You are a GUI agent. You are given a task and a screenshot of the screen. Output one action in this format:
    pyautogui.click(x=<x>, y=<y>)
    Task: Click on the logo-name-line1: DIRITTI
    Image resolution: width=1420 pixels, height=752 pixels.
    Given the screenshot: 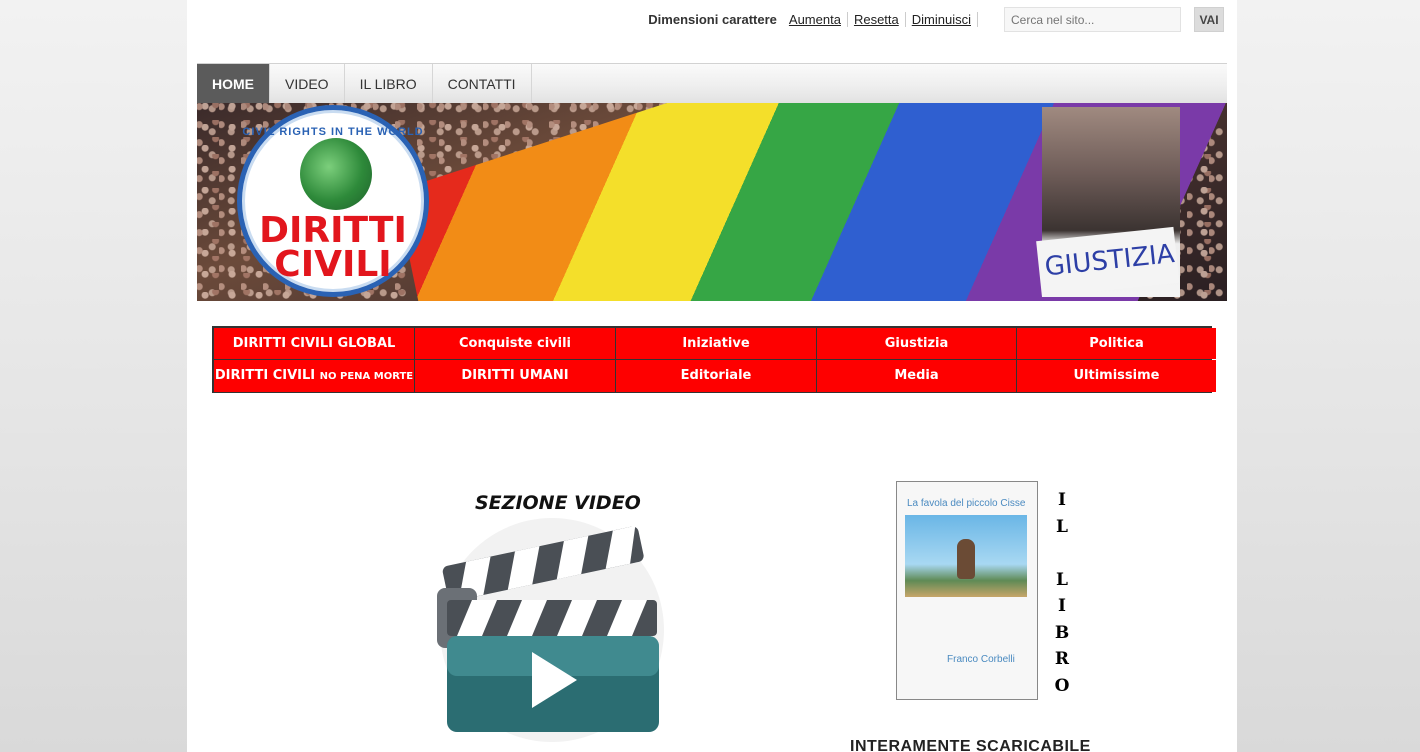 What is the action you would take?
    pyautogui.click(x=333, y=230)
    